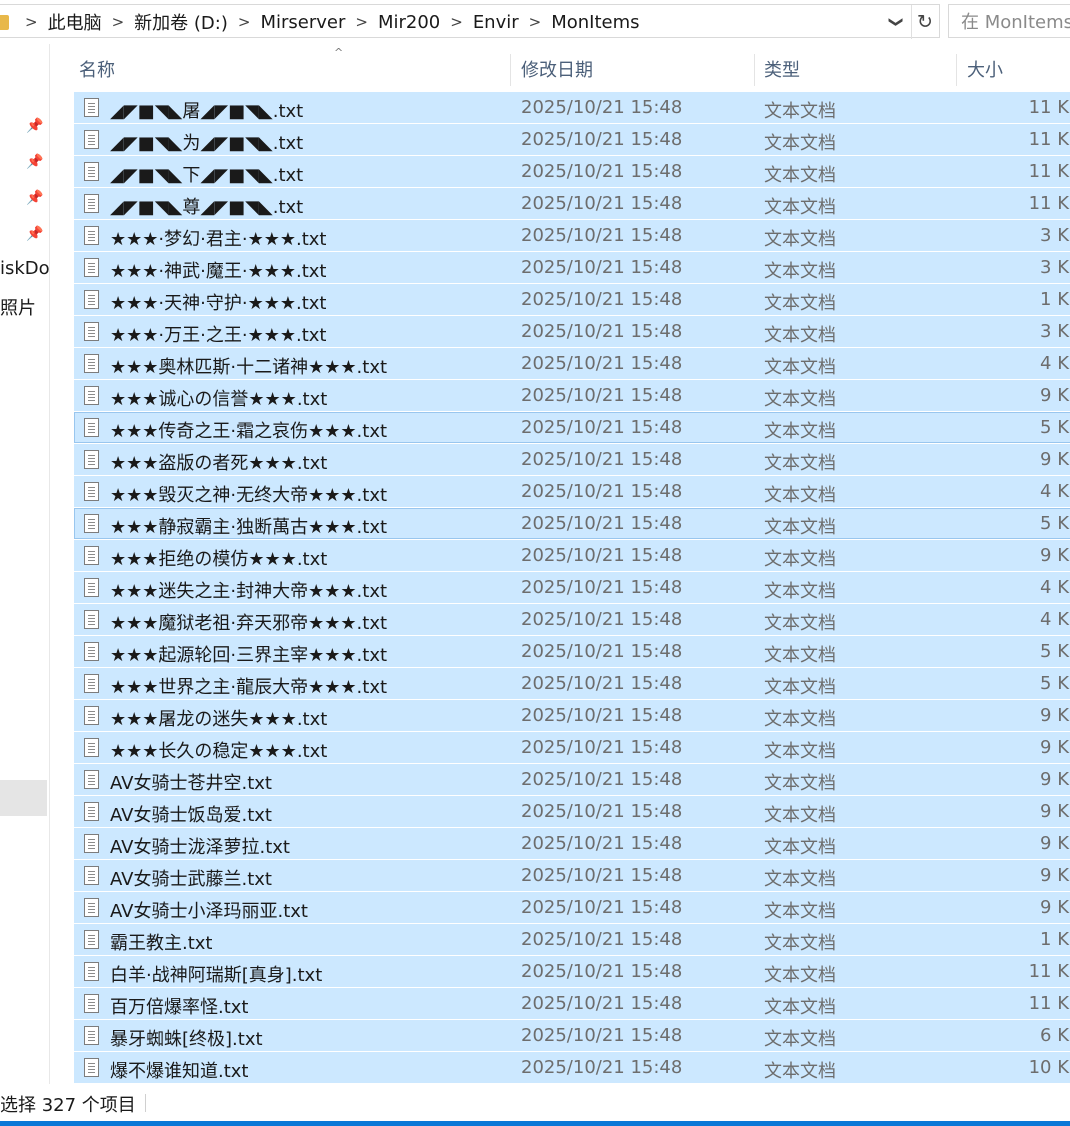  I want to click on file-row: ★★★盗版の者死★★★.txt 2025/10/21 15:48 文本文档 9 K, so click(572, 459).